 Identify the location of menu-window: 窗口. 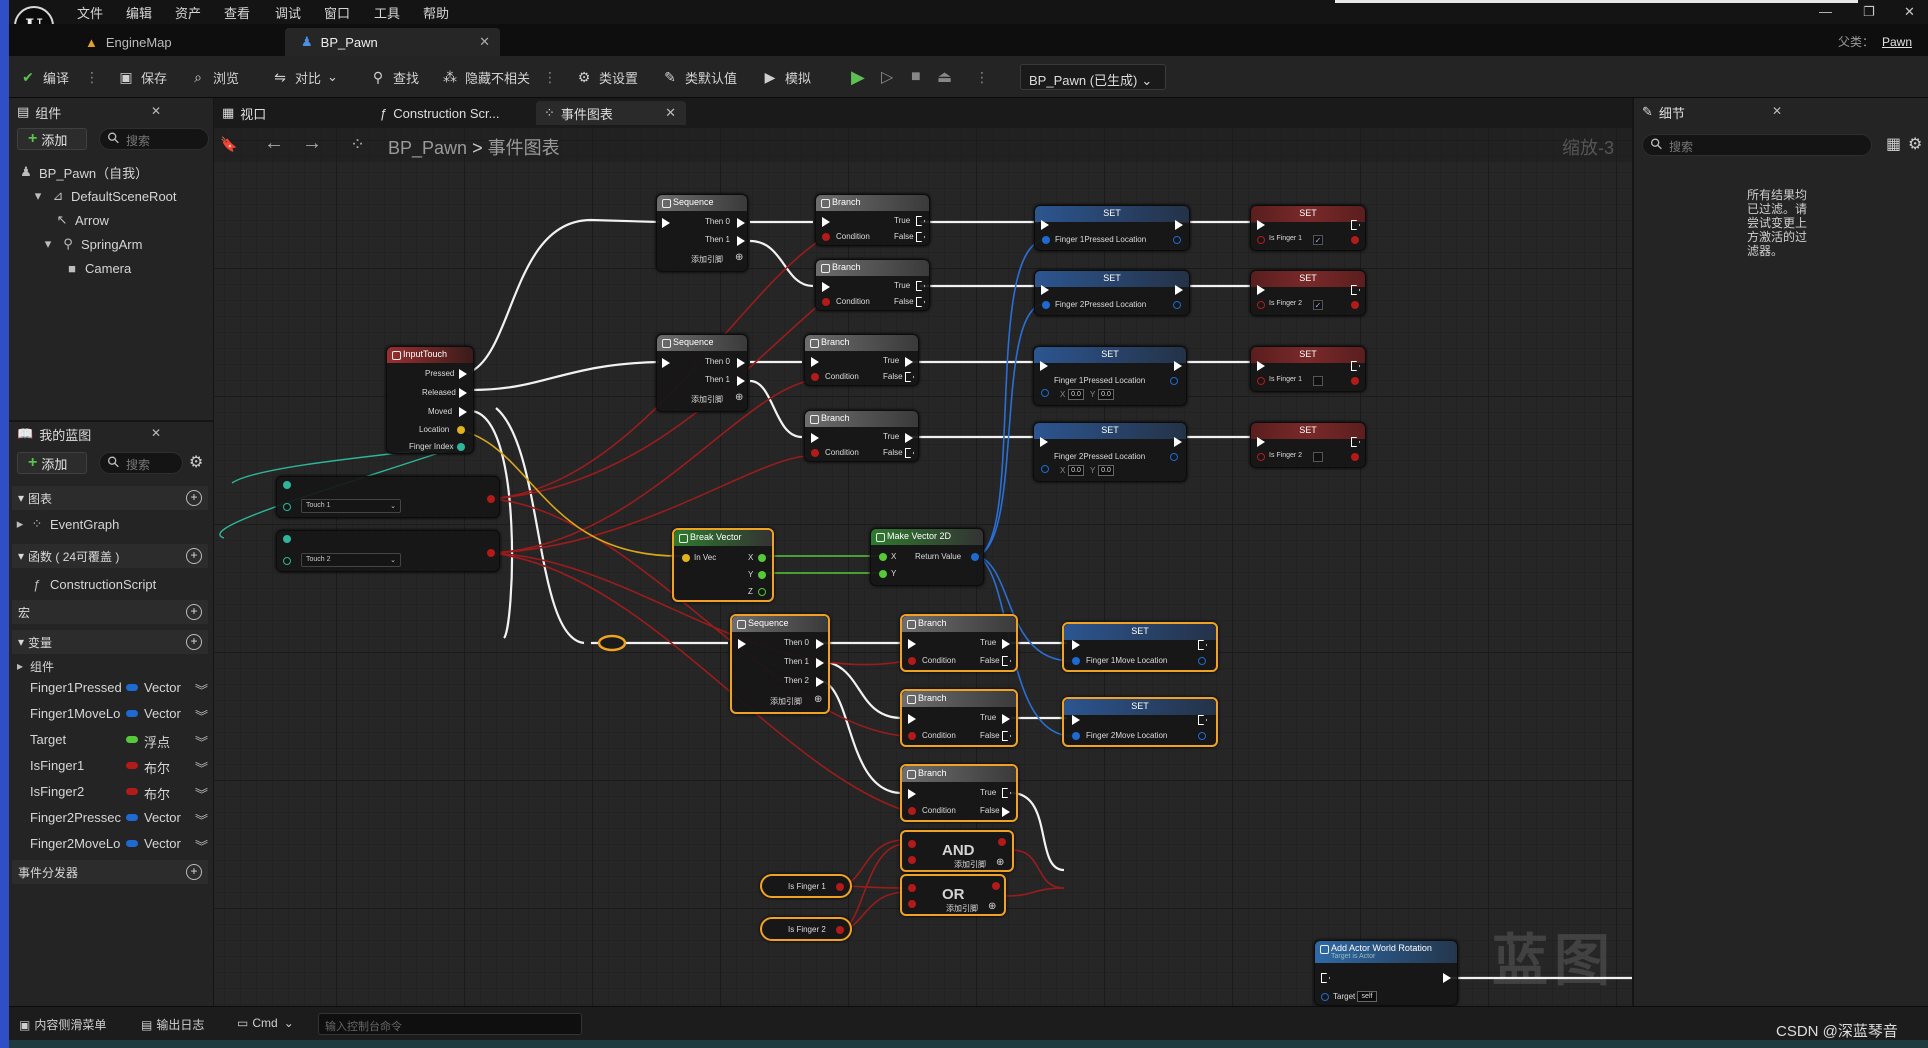
(337, 12).